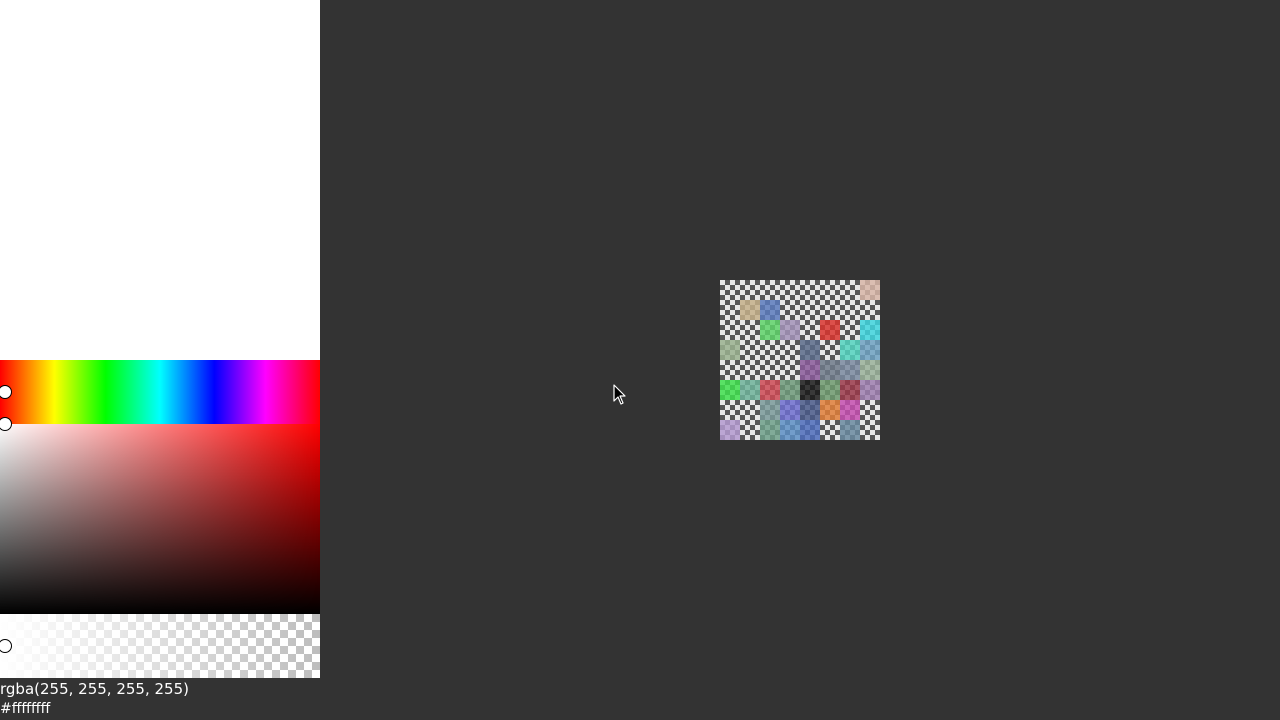 Image resolution: width=1280 pixels, height=720 pixels. Describe the element at coordinates (619, 394) in the screenshot. I see `arrow-cursor-icon` at that location.